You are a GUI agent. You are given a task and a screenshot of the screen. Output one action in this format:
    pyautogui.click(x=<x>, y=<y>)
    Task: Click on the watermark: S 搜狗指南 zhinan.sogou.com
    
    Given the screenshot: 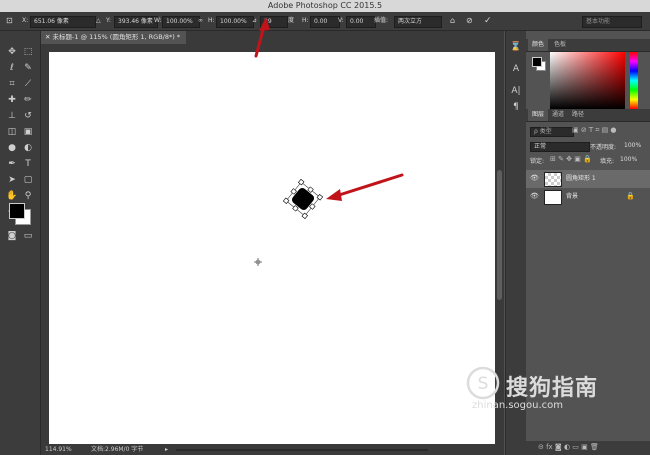 What is the action you would take?
    pyautogui.click(x=547, y=387)
    